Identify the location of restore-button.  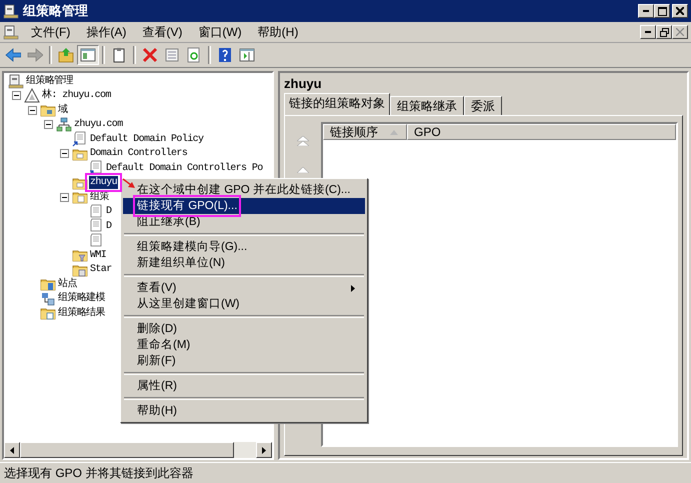
(664, 32).